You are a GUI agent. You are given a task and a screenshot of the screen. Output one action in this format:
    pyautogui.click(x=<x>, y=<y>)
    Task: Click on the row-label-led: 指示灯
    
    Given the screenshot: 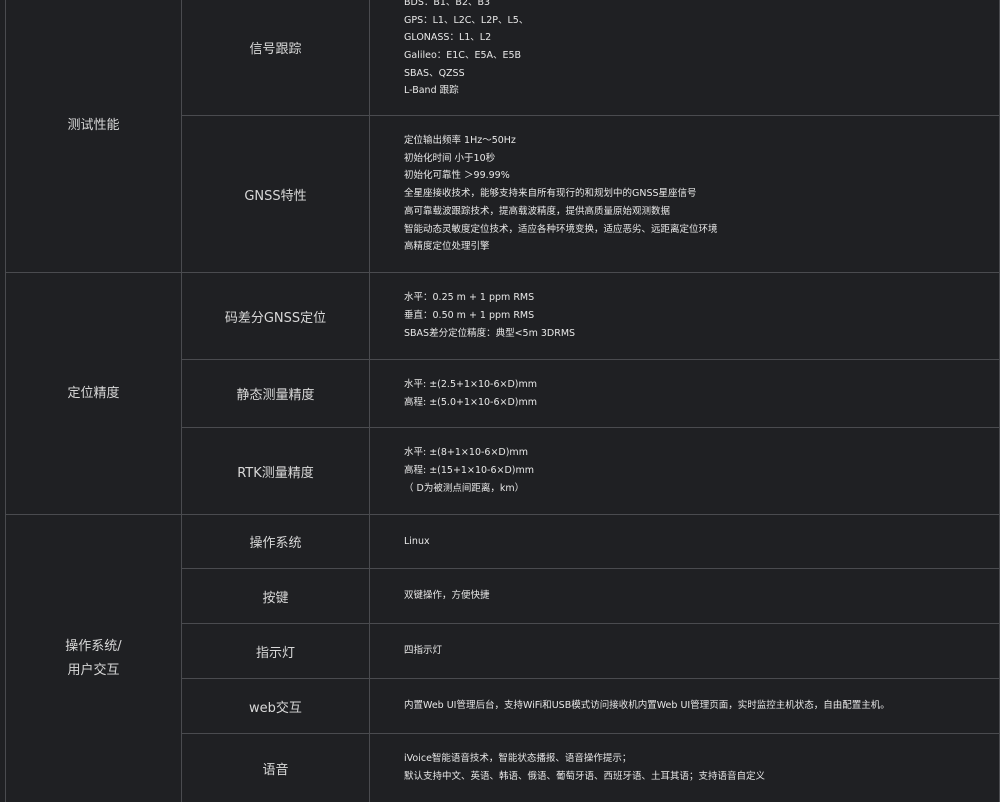 What is the action you would take?
    pyautogui.click(x=275, y=651)
    